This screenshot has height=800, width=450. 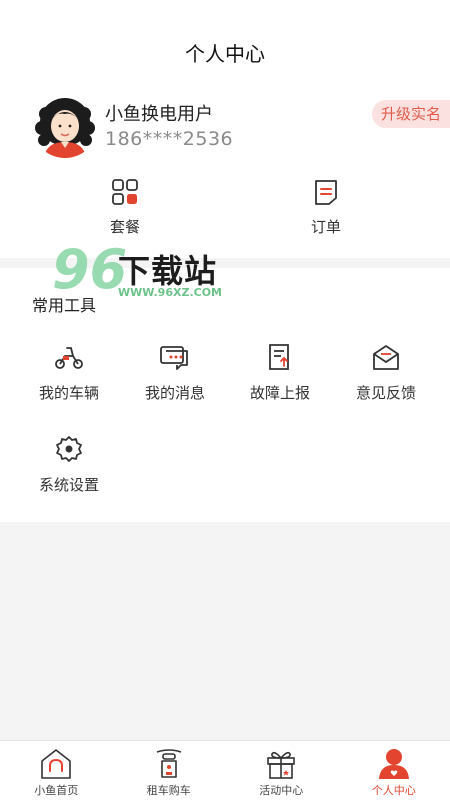 What do you see at coordinates (170, 292) in the screenshot?
I see `watermark-url: WWW.96XZ.COM` at bounding box center [170, 292].